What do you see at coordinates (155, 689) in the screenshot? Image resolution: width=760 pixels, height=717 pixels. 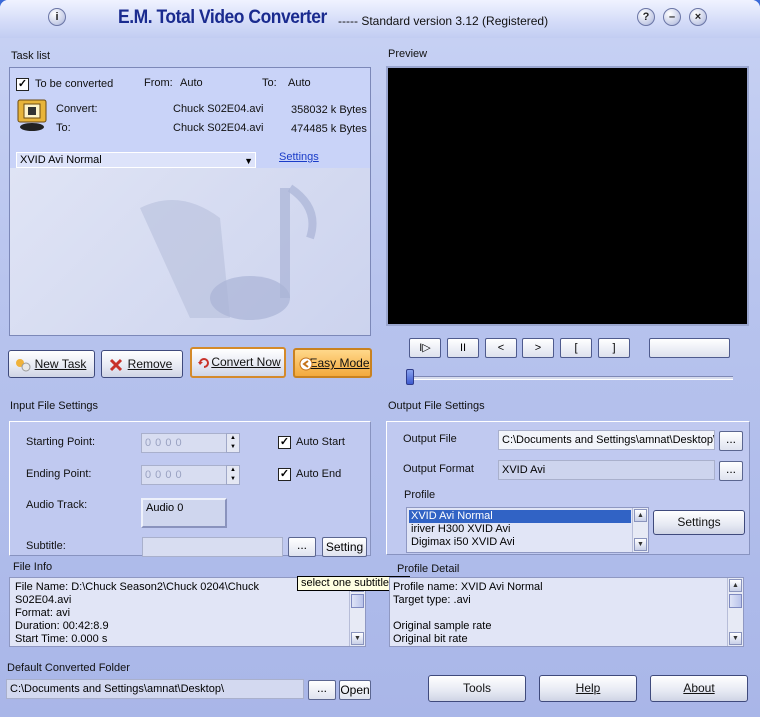 I see `default-folder-input: C:\Documents and Settings\amnat\Desktop\` at bounding box center [155, 689].